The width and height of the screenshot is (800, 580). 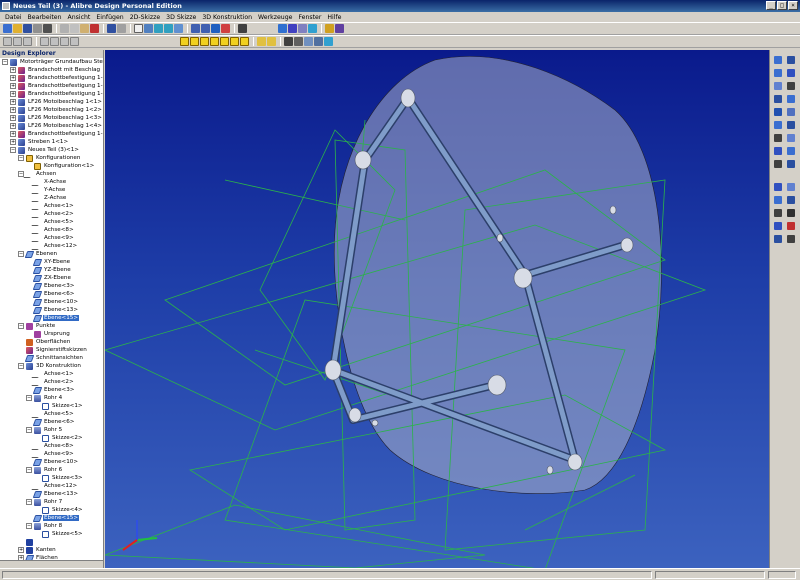 I want to click on zoom-fit-icon, so click(x=178, y=28).